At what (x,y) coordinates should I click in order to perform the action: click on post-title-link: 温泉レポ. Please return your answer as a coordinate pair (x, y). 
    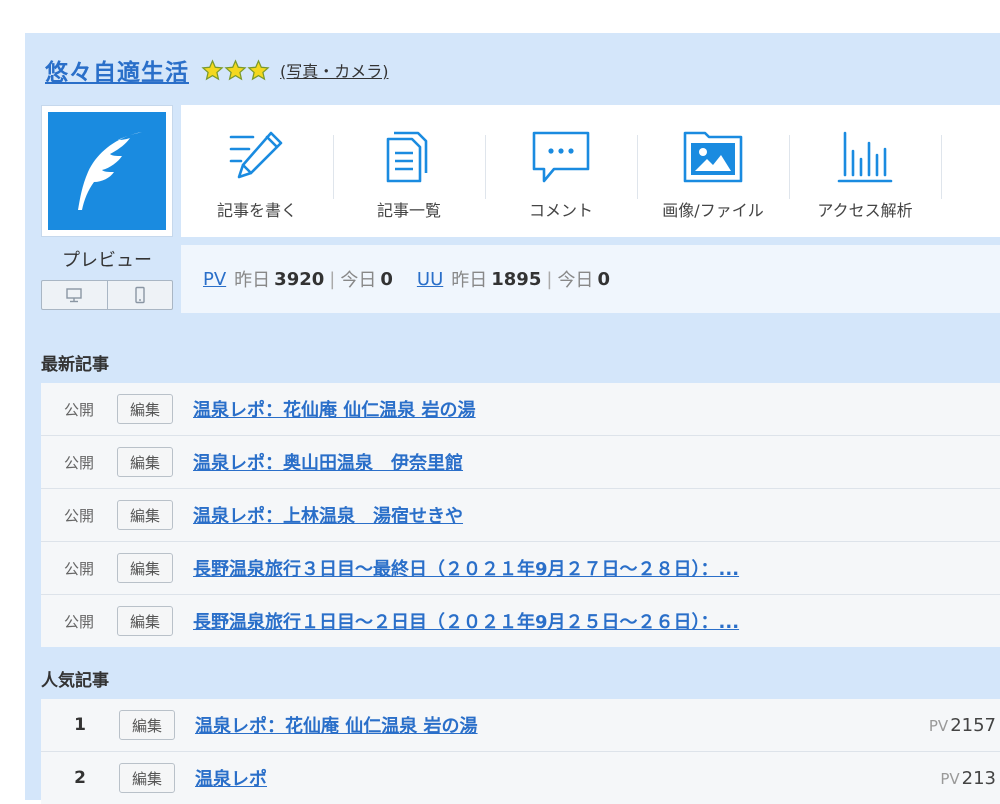
    Looking at the image, I should click on (231, 778).